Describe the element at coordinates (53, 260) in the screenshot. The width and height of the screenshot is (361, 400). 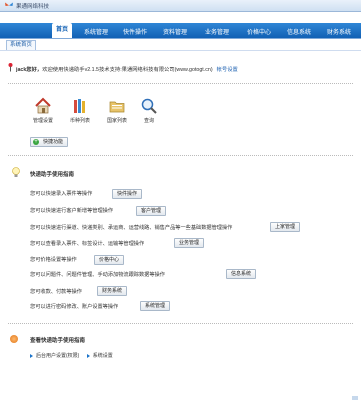
I see `guide-line: 您可价格设置等操作` at that location.